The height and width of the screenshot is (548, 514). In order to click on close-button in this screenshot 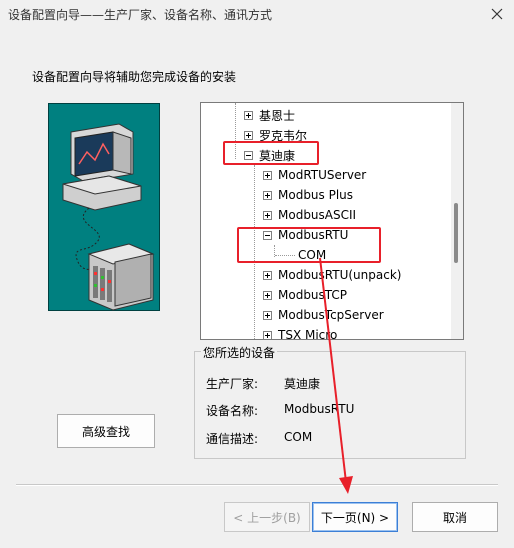, I will do `click(497, 14)`.